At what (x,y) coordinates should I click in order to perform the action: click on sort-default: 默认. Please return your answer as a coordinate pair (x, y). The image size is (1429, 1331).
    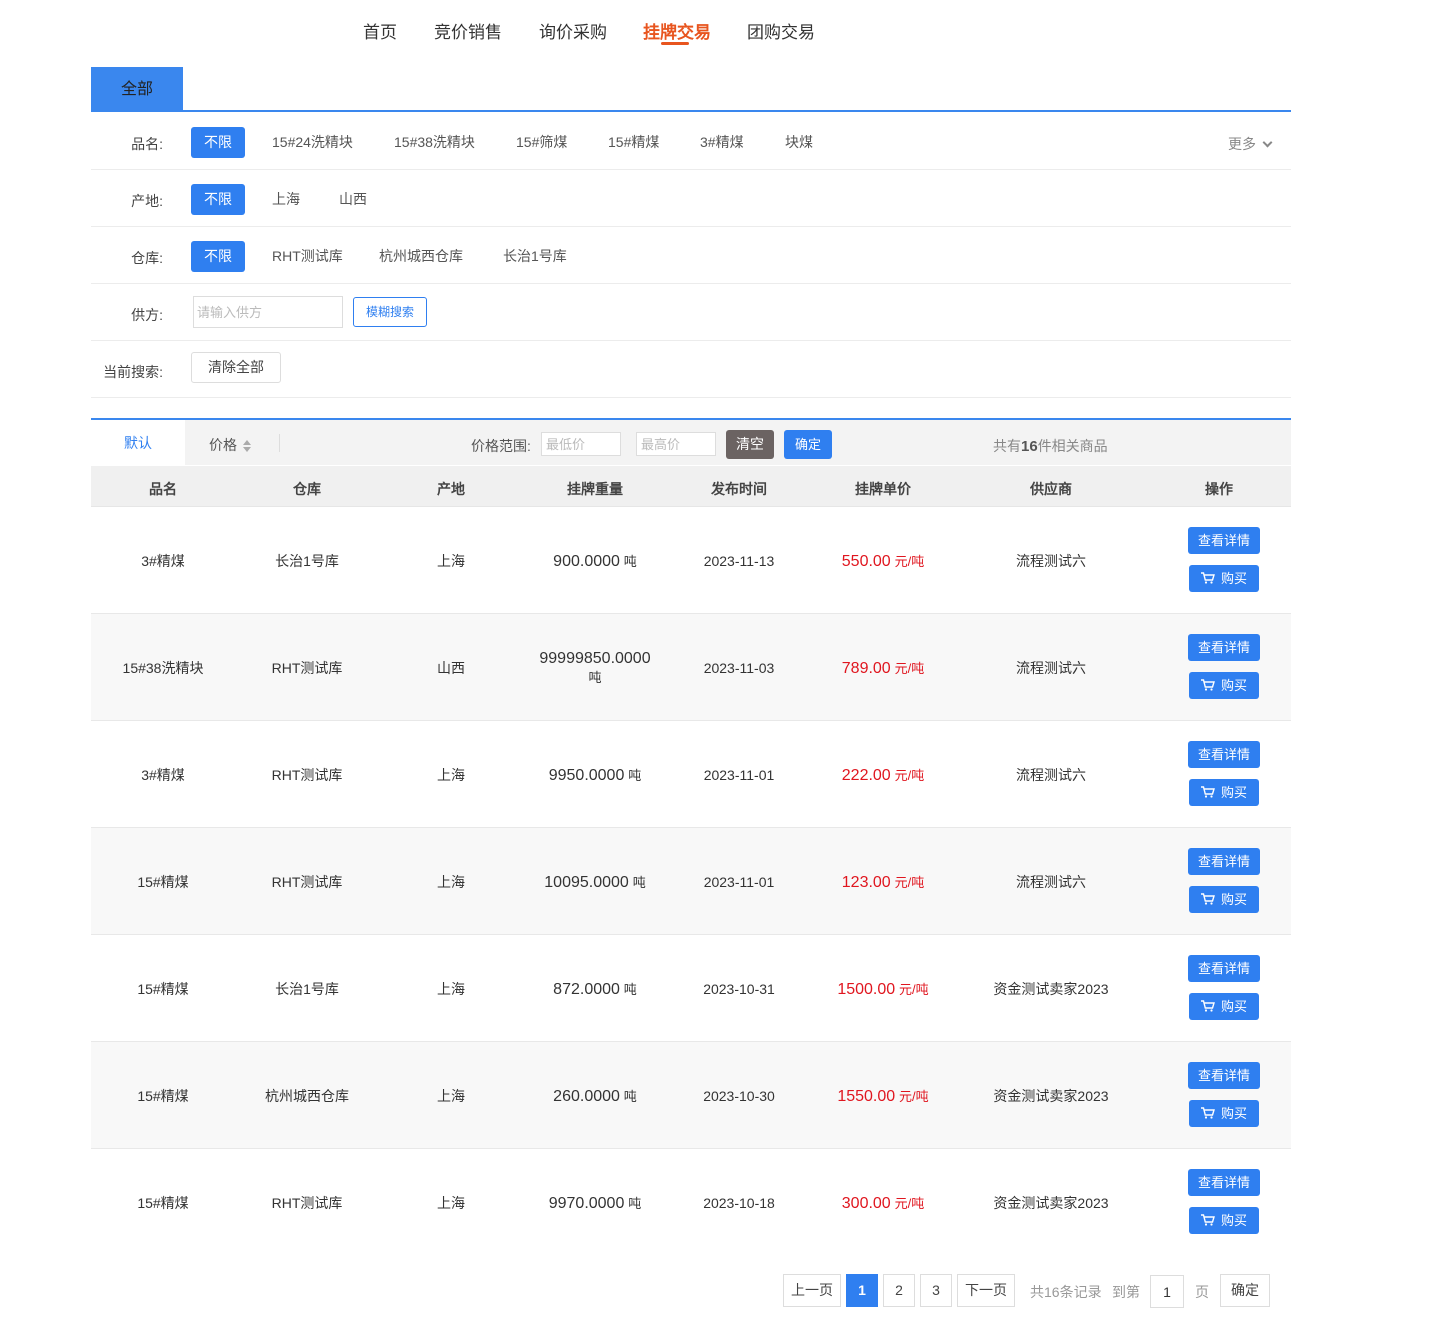
    Looking at the image, I should click on (138, 443).